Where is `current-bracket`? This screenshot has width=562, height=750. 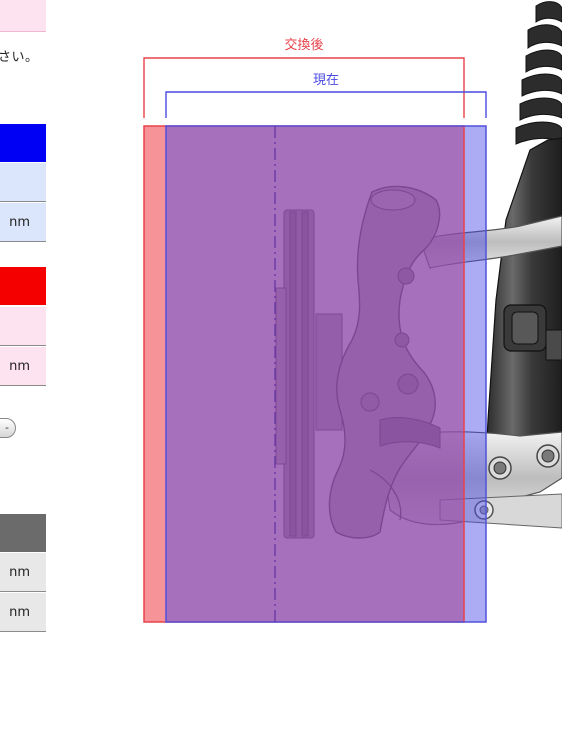
current-bracket is located at coordinates (326, 104).